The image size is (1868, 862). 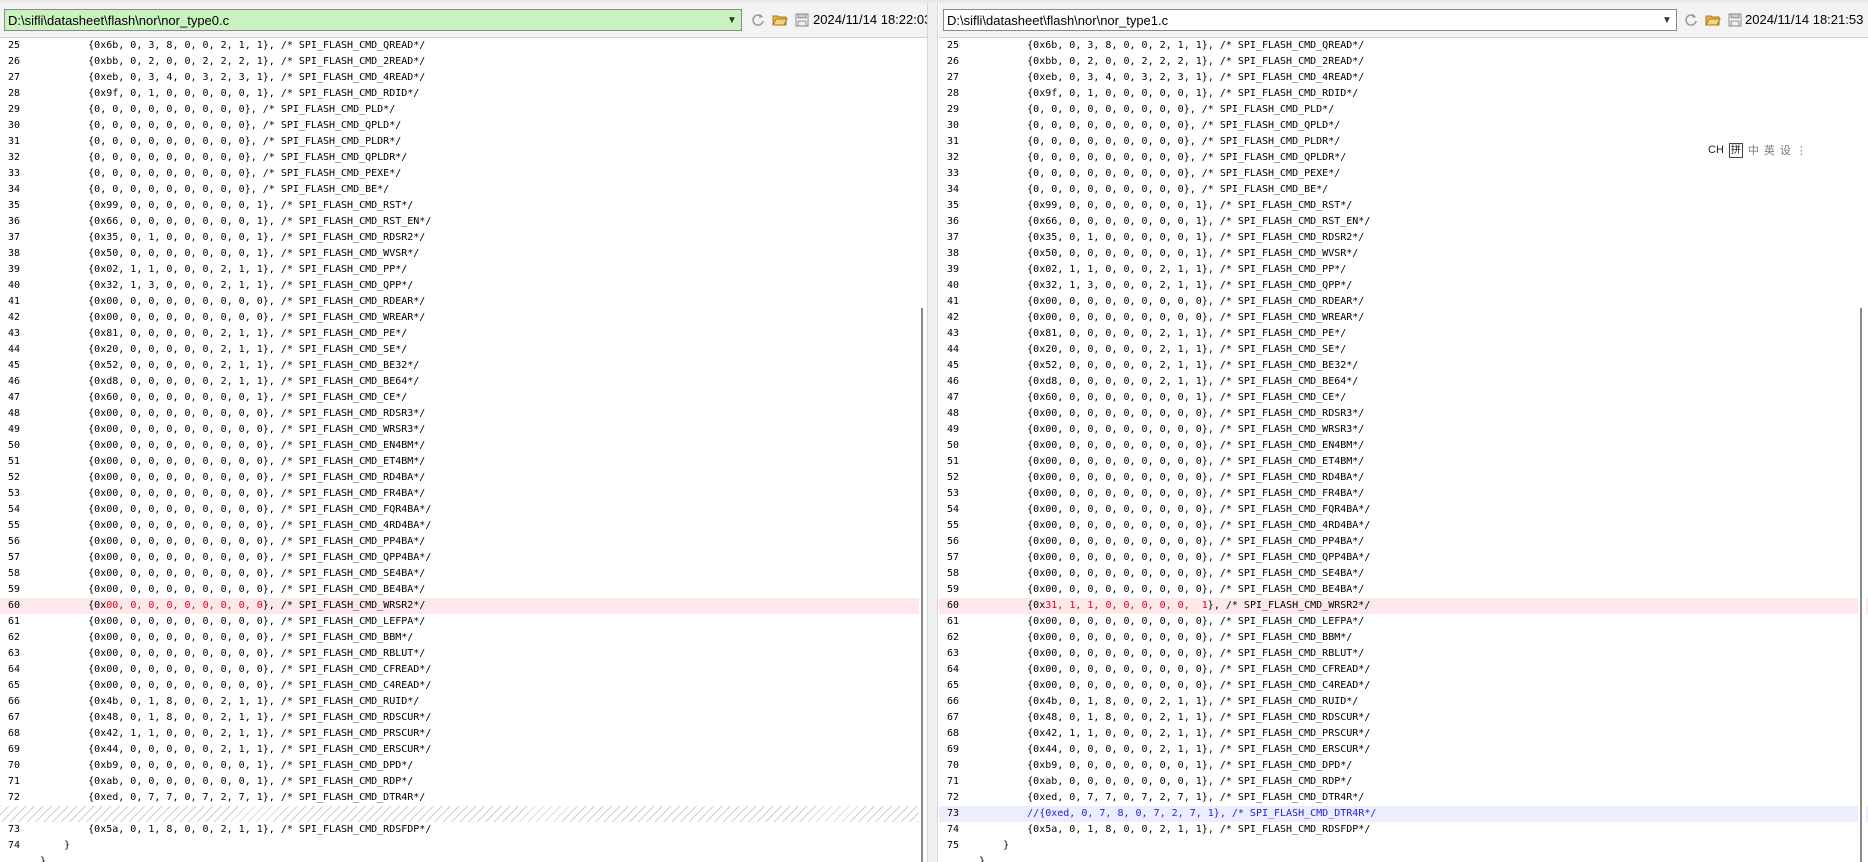 What do you see at coordinates (468, 846) in the screenshot?
I see `code-line: 74 }` at bounding box center [468, 846].